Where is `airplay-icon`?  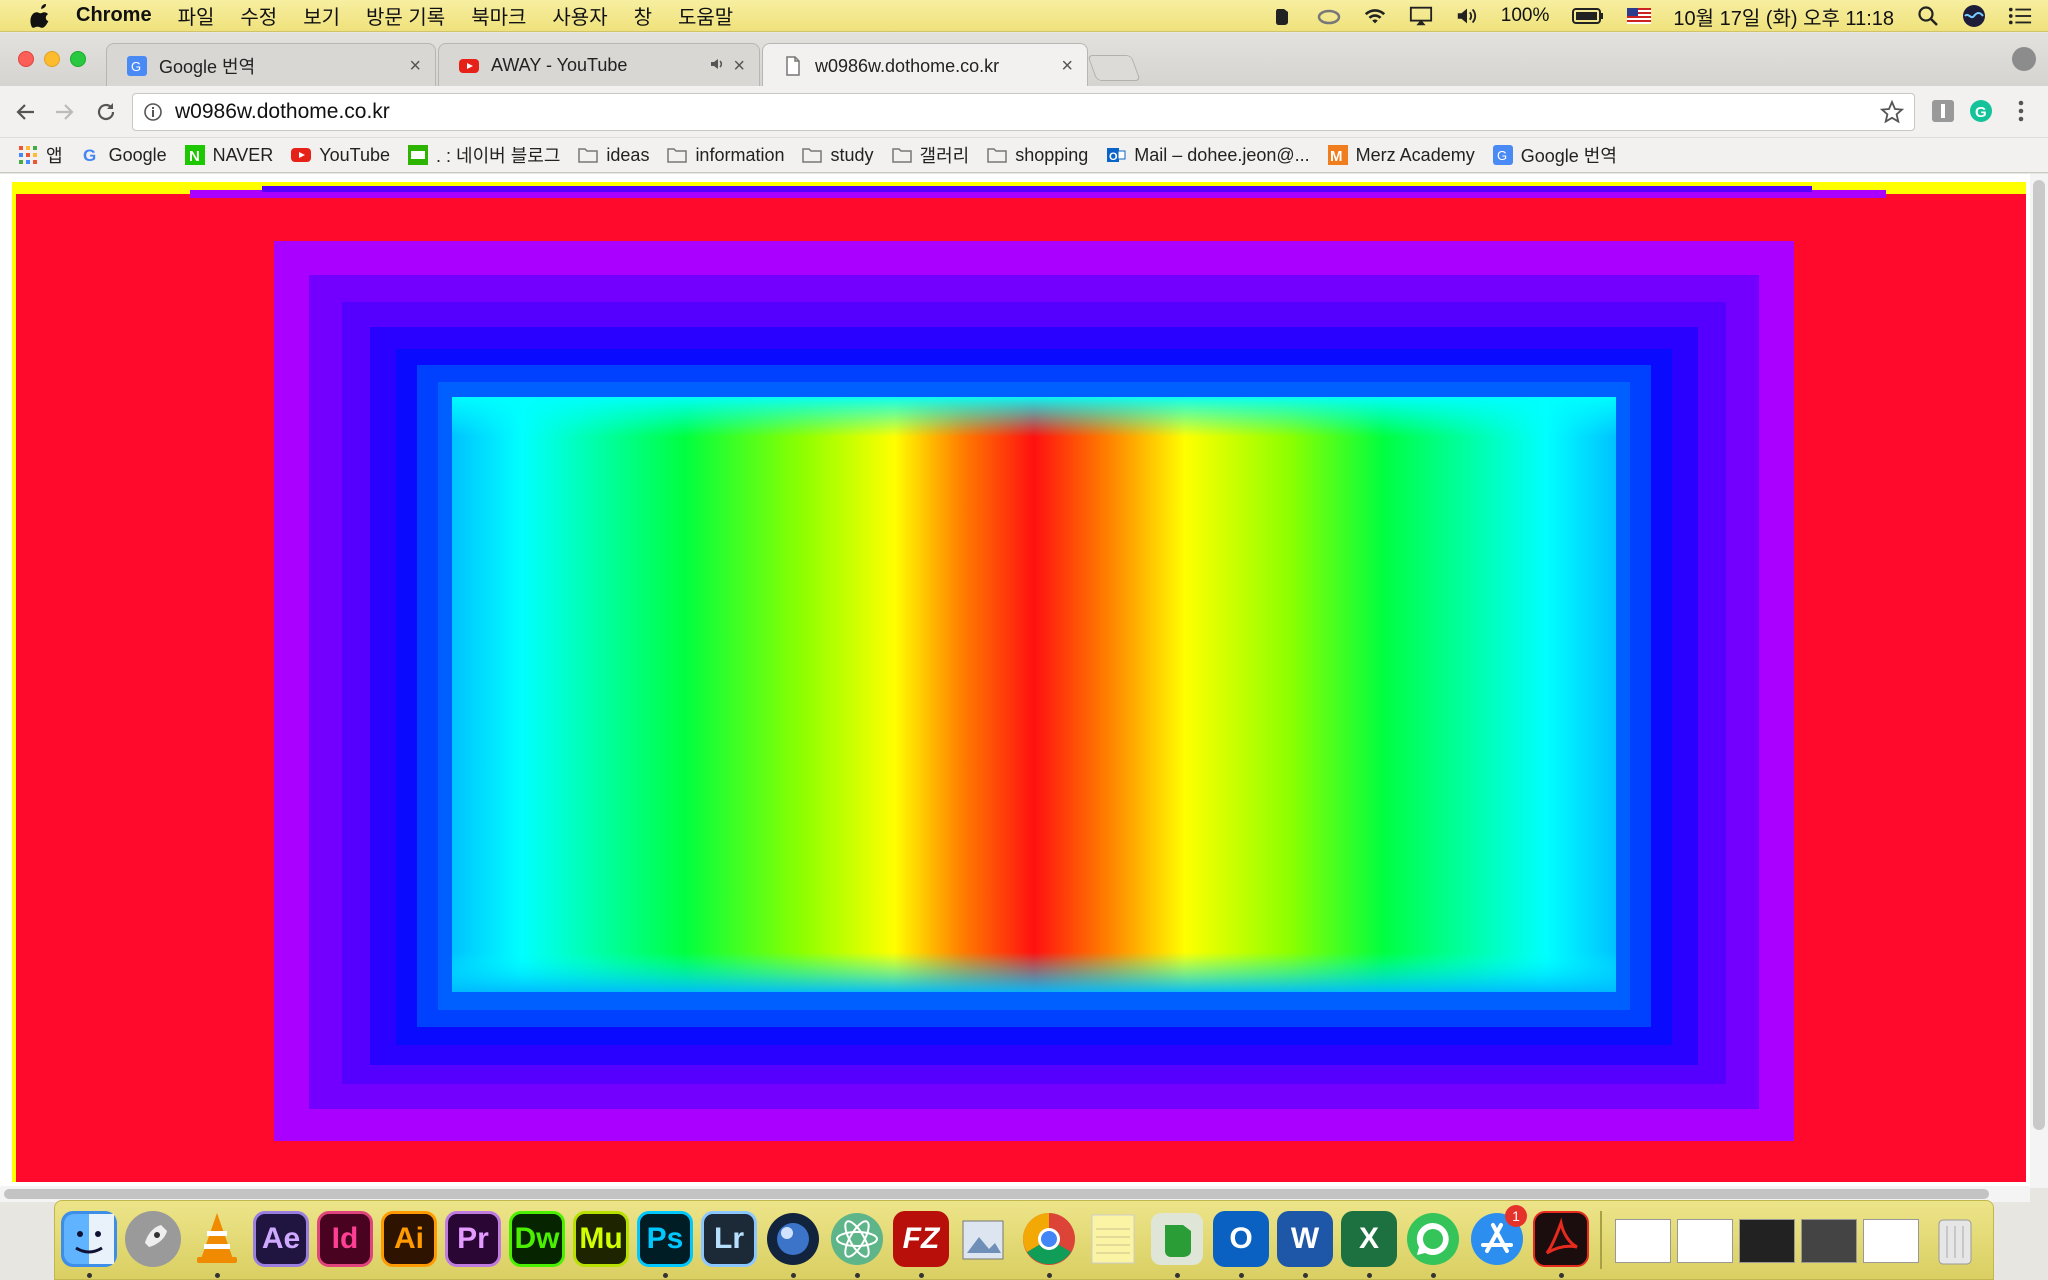
airplay-icon is located at coordinates (1421, 16).